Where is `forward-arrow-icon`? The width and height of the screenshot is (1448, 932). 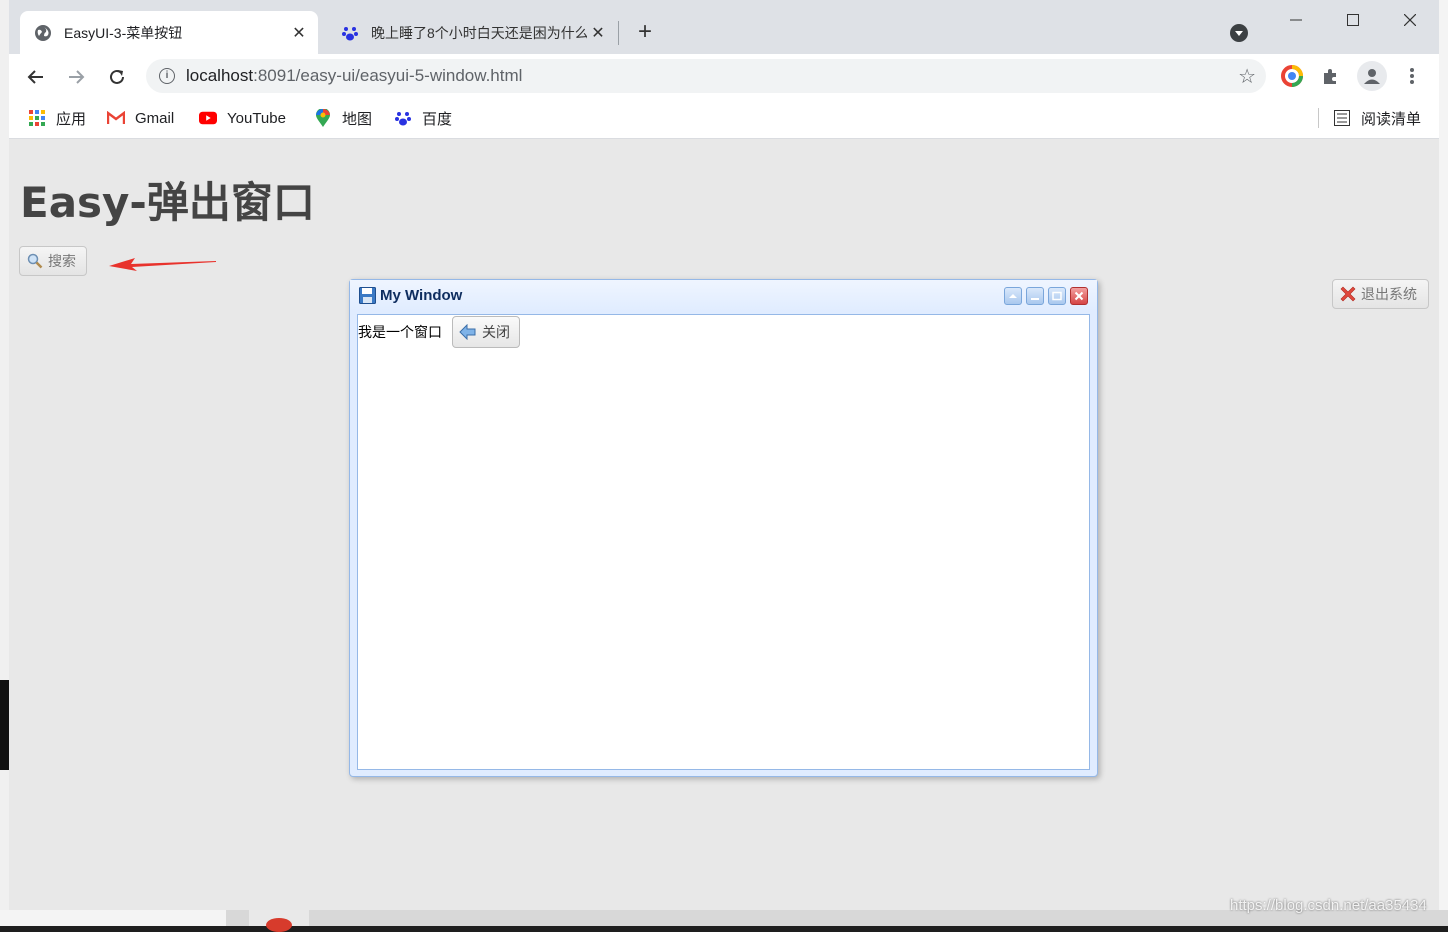 forward-arrow-icon is located at coordinates (76, 77).